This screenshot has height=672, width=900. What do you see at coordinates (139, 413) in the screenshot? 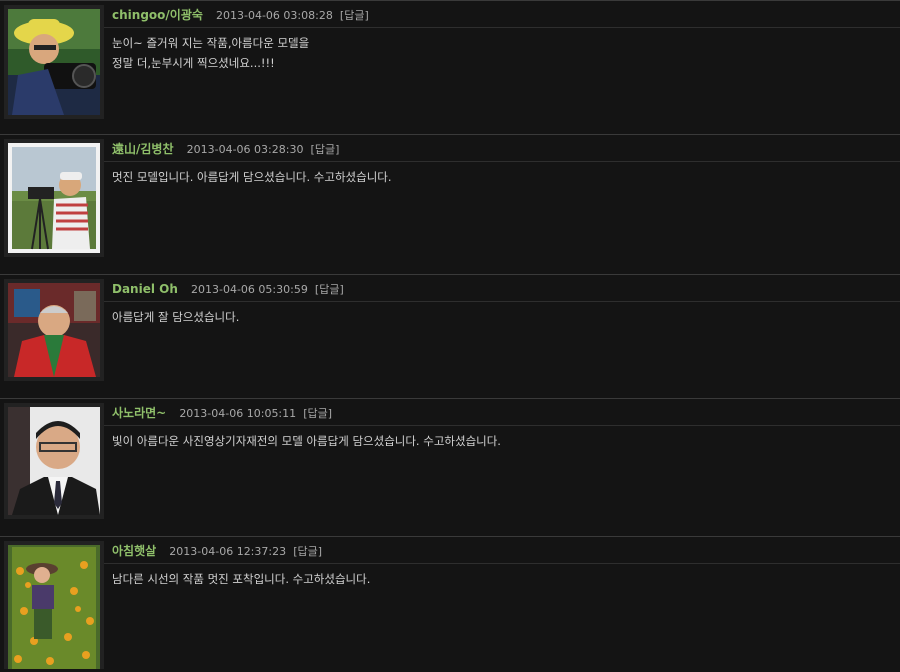
I see `author-name: 사노라면~` at bounding box center [139, 413].